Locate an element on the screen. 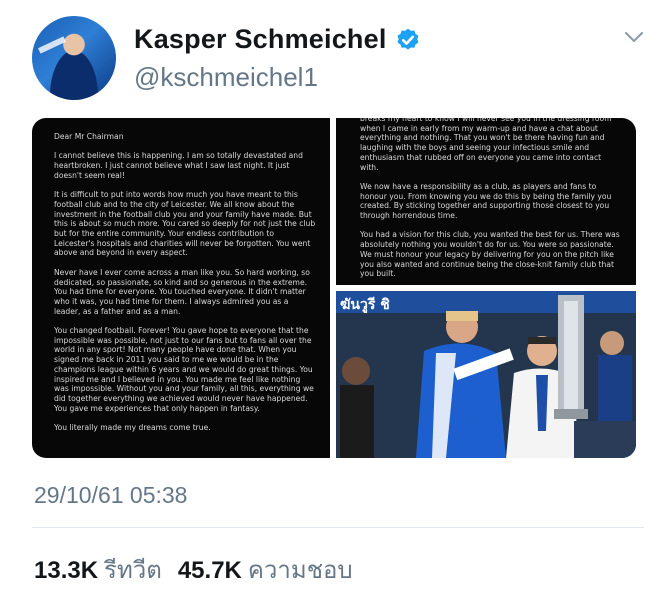 The width and height of the screenshot is (668, 600). user-handle: @kschmeichel1 is located at coordinates (226, 77).